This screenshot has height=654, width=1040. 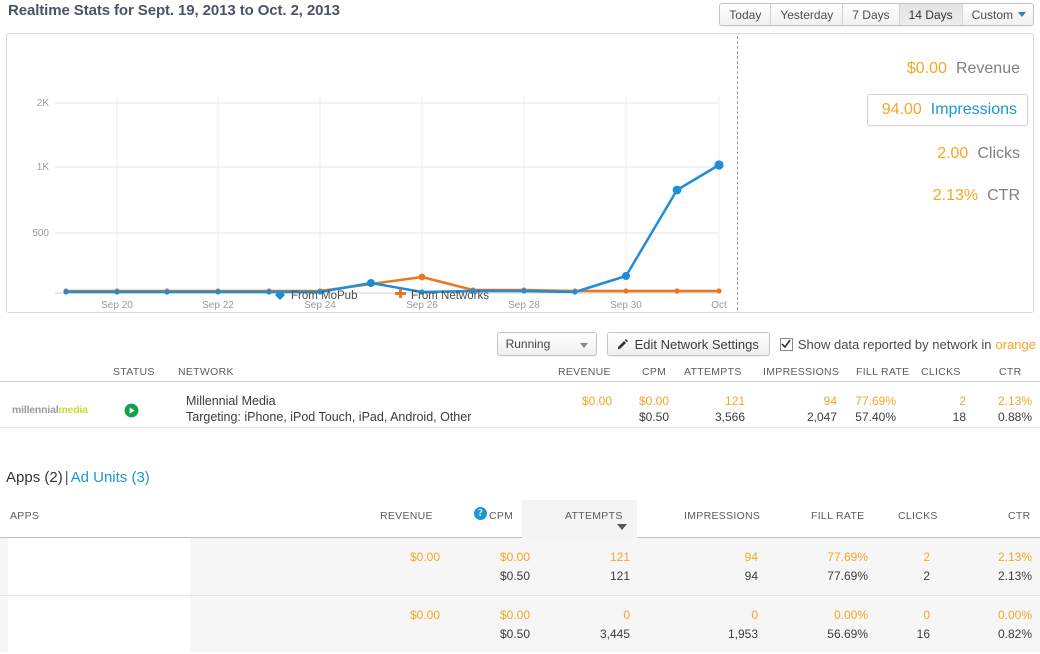 I want to click on header-cpm: CPM, so click(x=654, y=372).